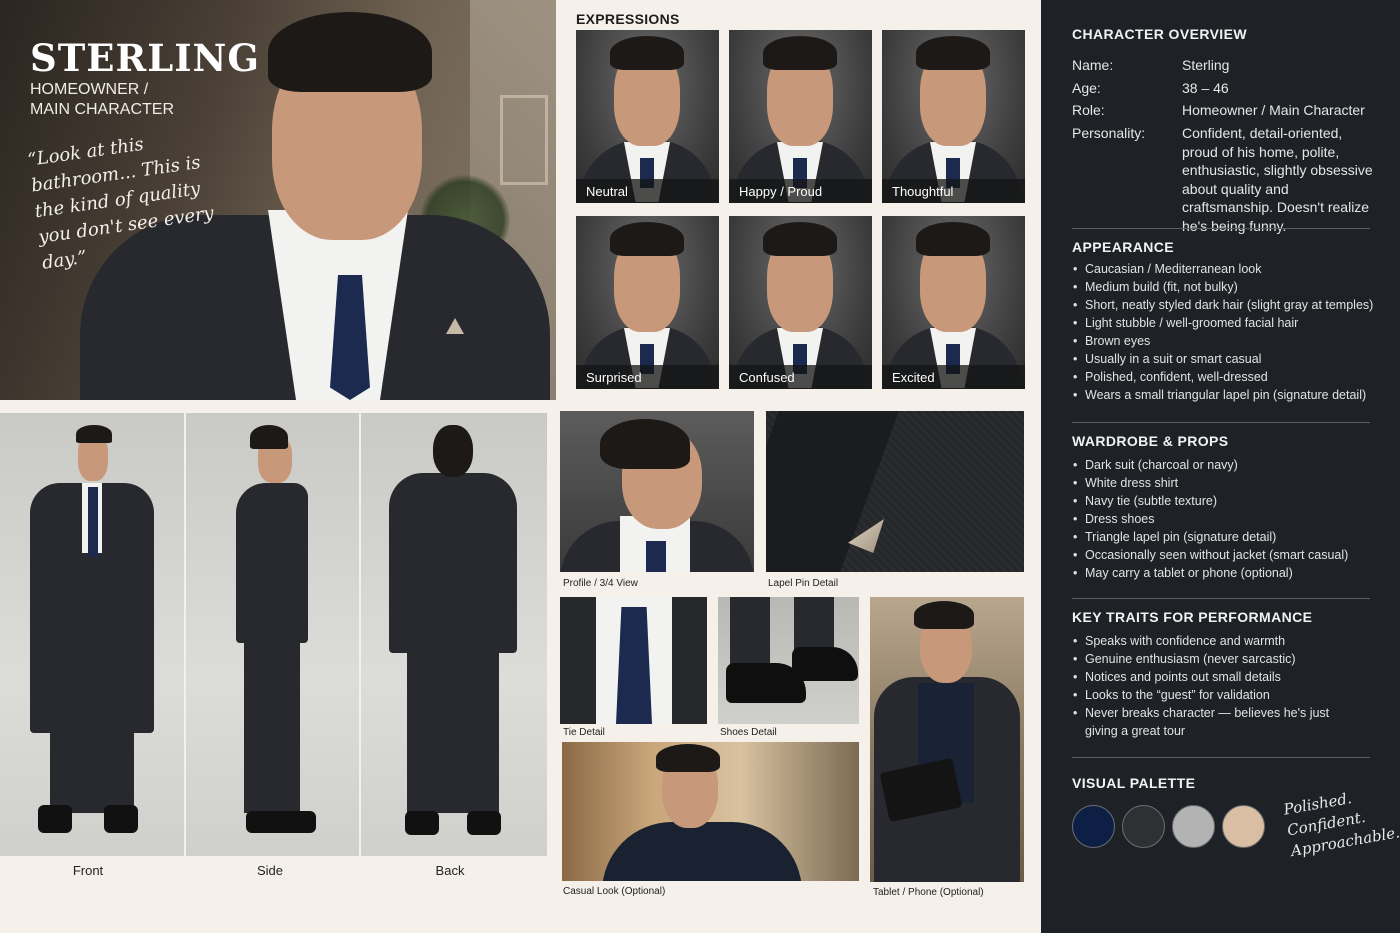 This screenshot has height=933, width=1400. Describe the element at coordinates (350, 52) in the screenshot. I see `portrait-hair` at that location.